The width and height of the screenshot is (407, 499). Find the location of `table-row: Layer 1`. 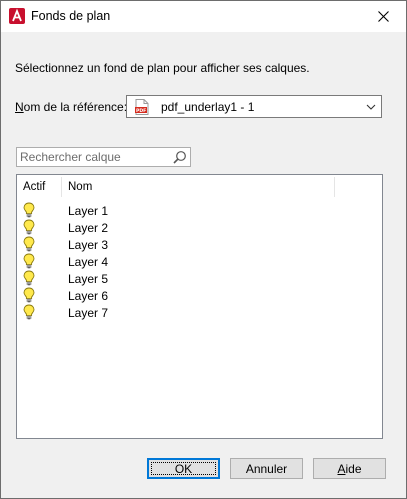

table-row: Layer 1 is located at coordinates (199, 210).